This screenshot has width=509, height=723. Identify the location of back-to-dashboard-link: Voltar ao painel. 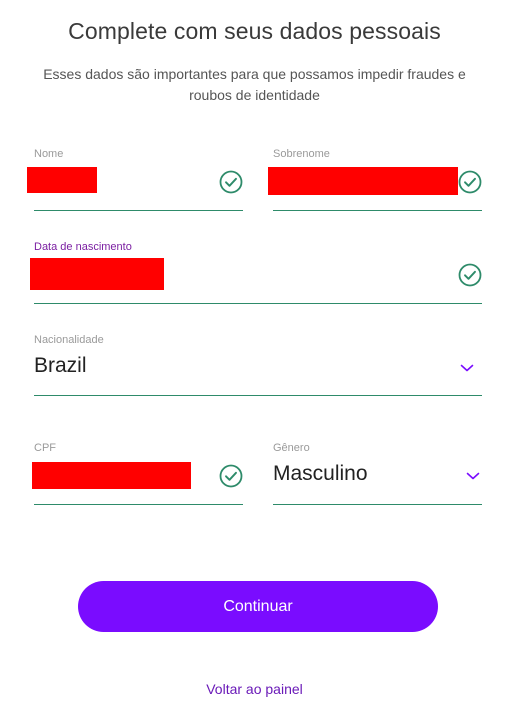
(254, 689).